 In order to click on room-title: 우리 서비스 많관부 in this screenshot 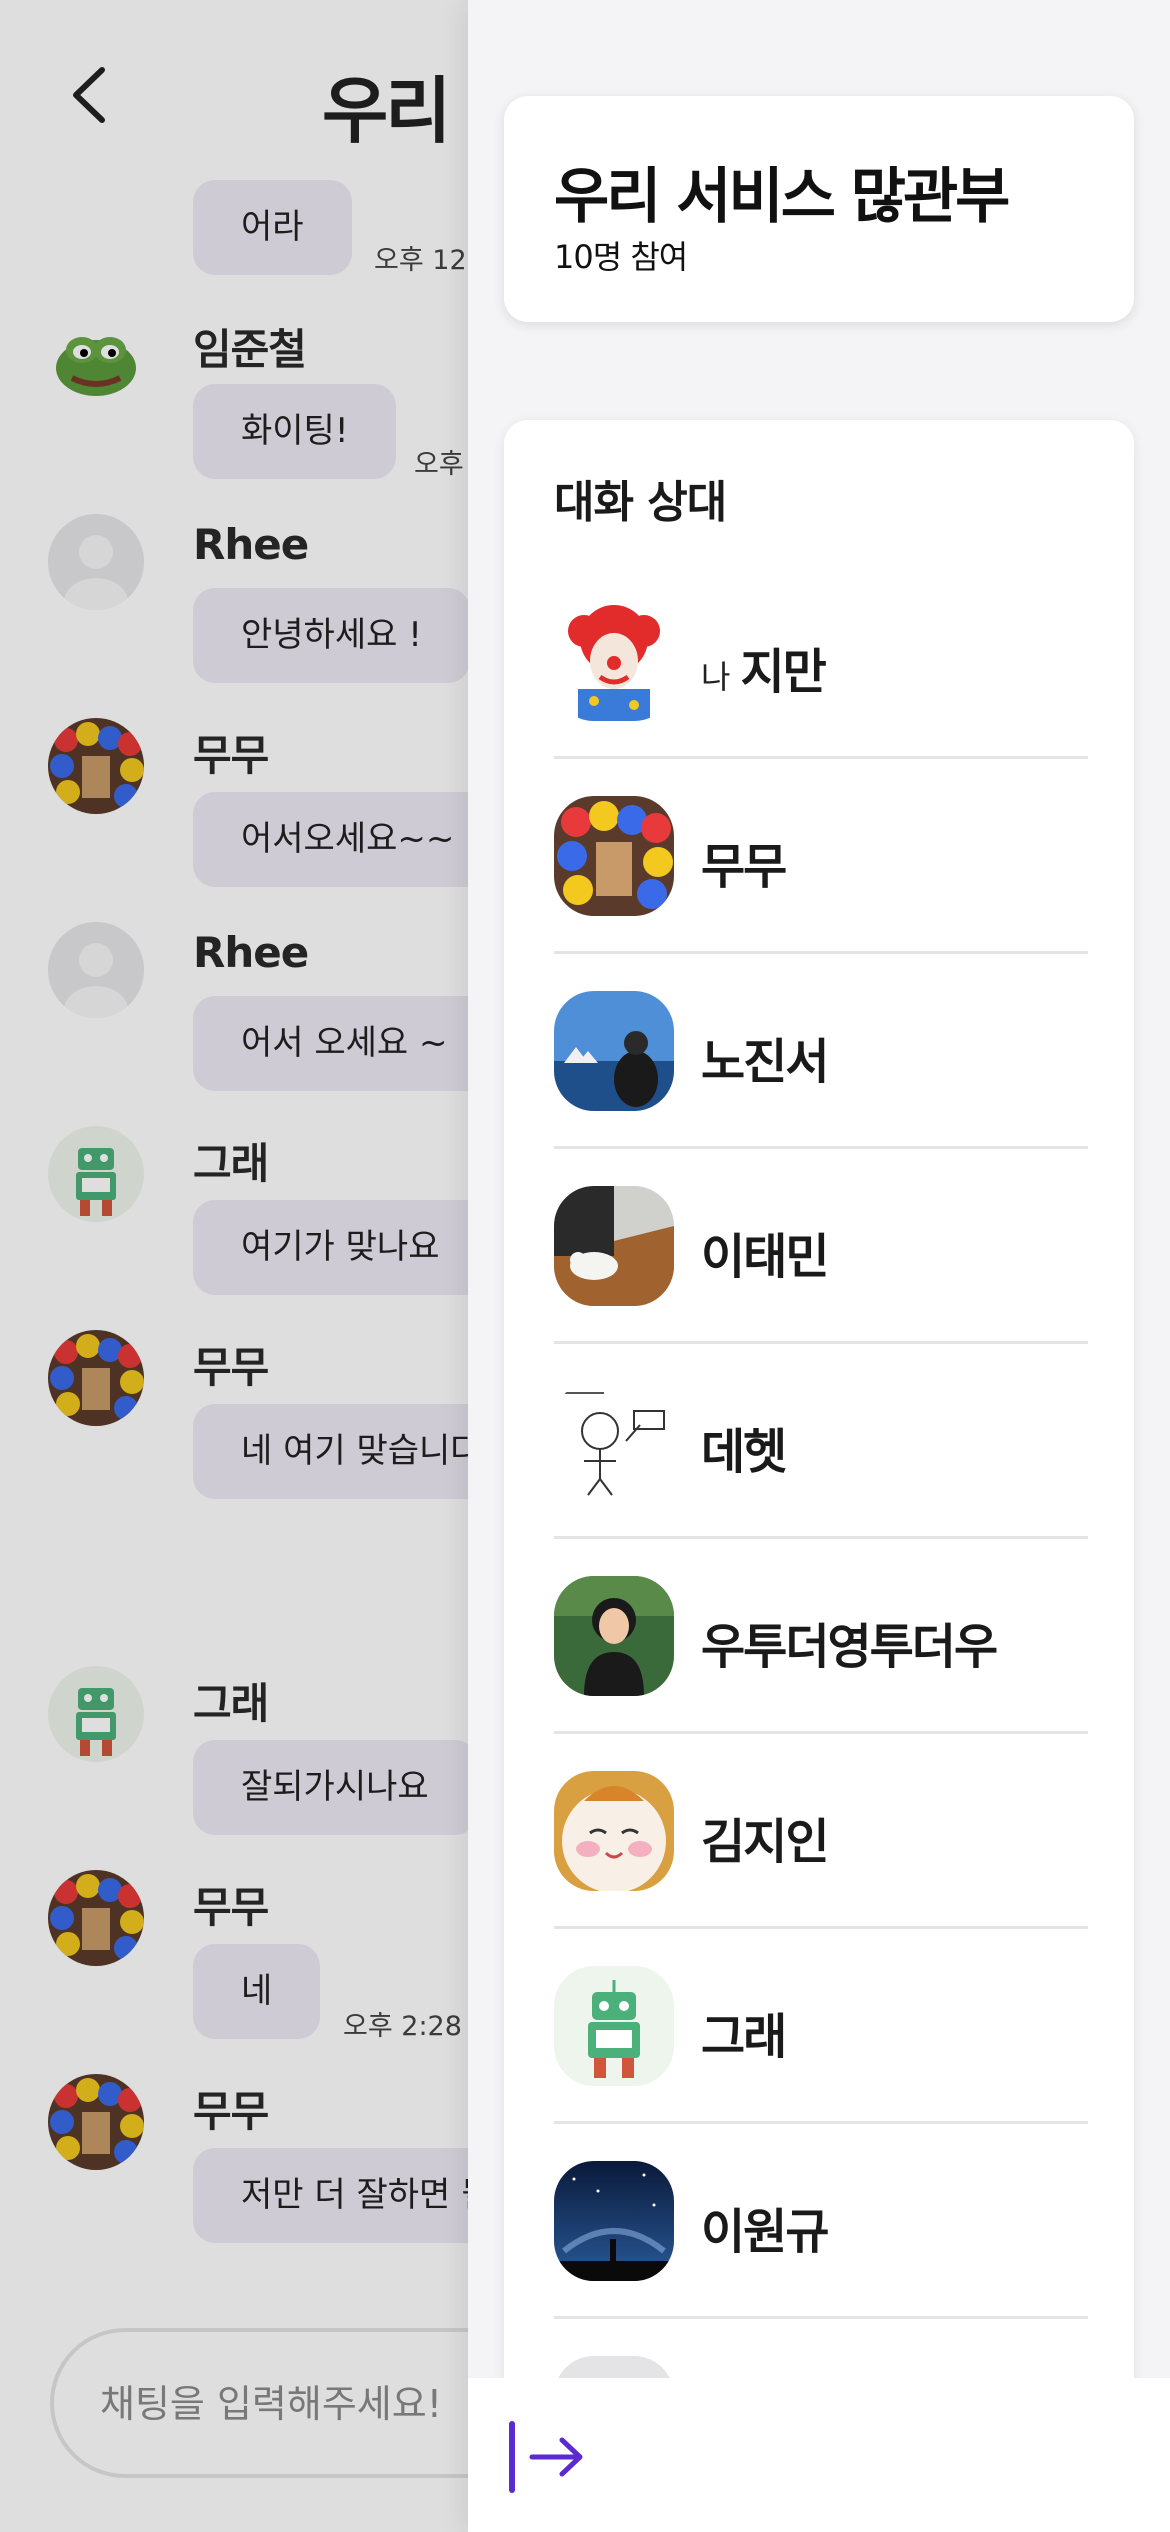, I will do `click(782, 197)`.